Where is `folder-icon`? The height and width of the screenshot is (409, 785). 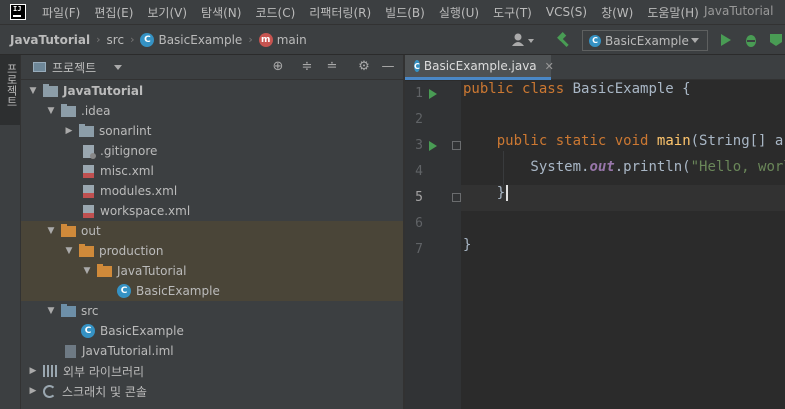
folder-icon is located at coordinates (68, 110).